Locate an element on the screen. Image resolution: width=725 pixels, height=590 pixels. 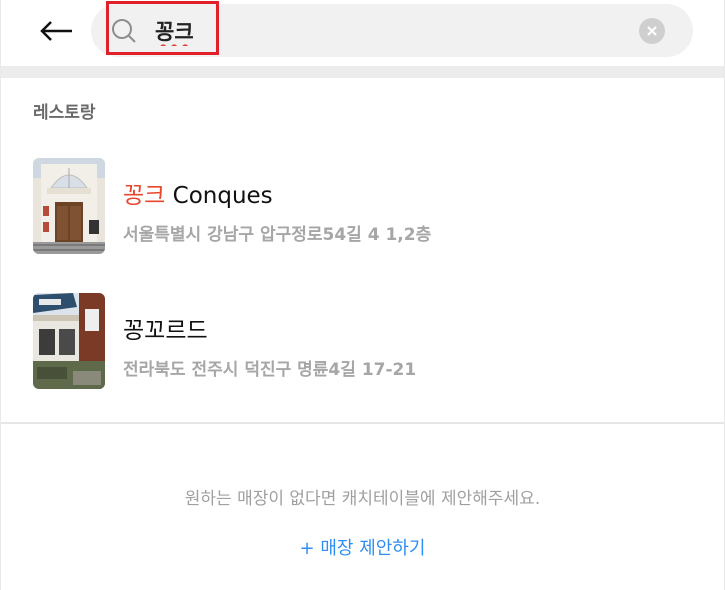
restaurant-name: 꽁크 Conques is located at coordinates (198, 193).